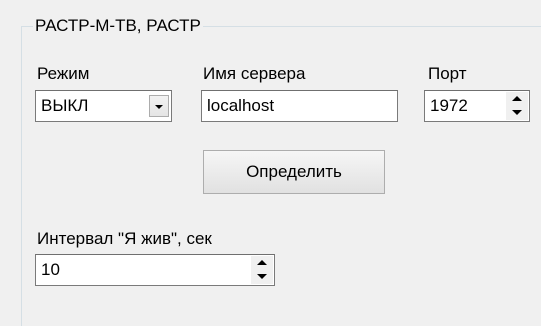 This screenshot has height=326, width=541. What do you see at coordinates (517, 106) in the screenshot?
I see `port-spin-buttons` at bounding box center [517, 106].